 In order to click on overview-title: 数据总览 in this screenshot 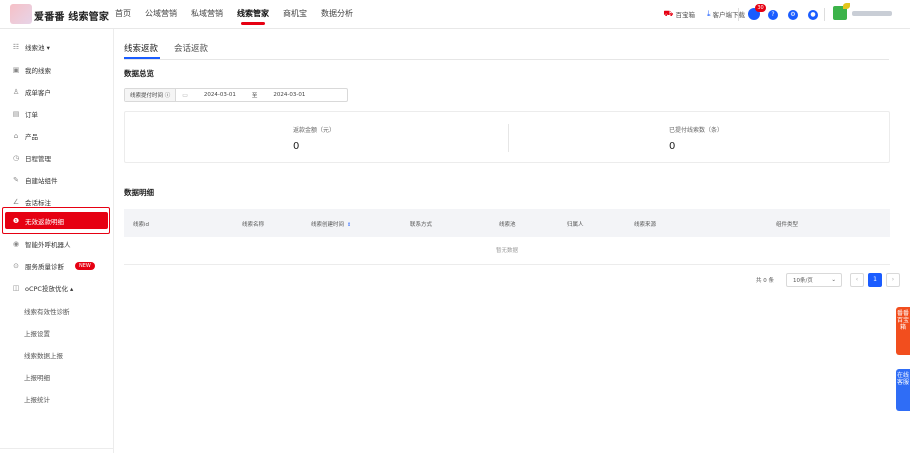, I will do `click(139, 73)`.